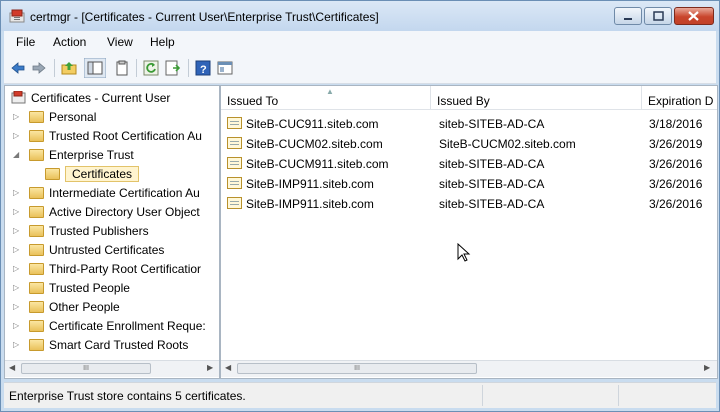 The width and height of the screenshot is (720, 412). I want to click on tree-item: ▷ Smart Card Trusted Roots, so click(112, 346).